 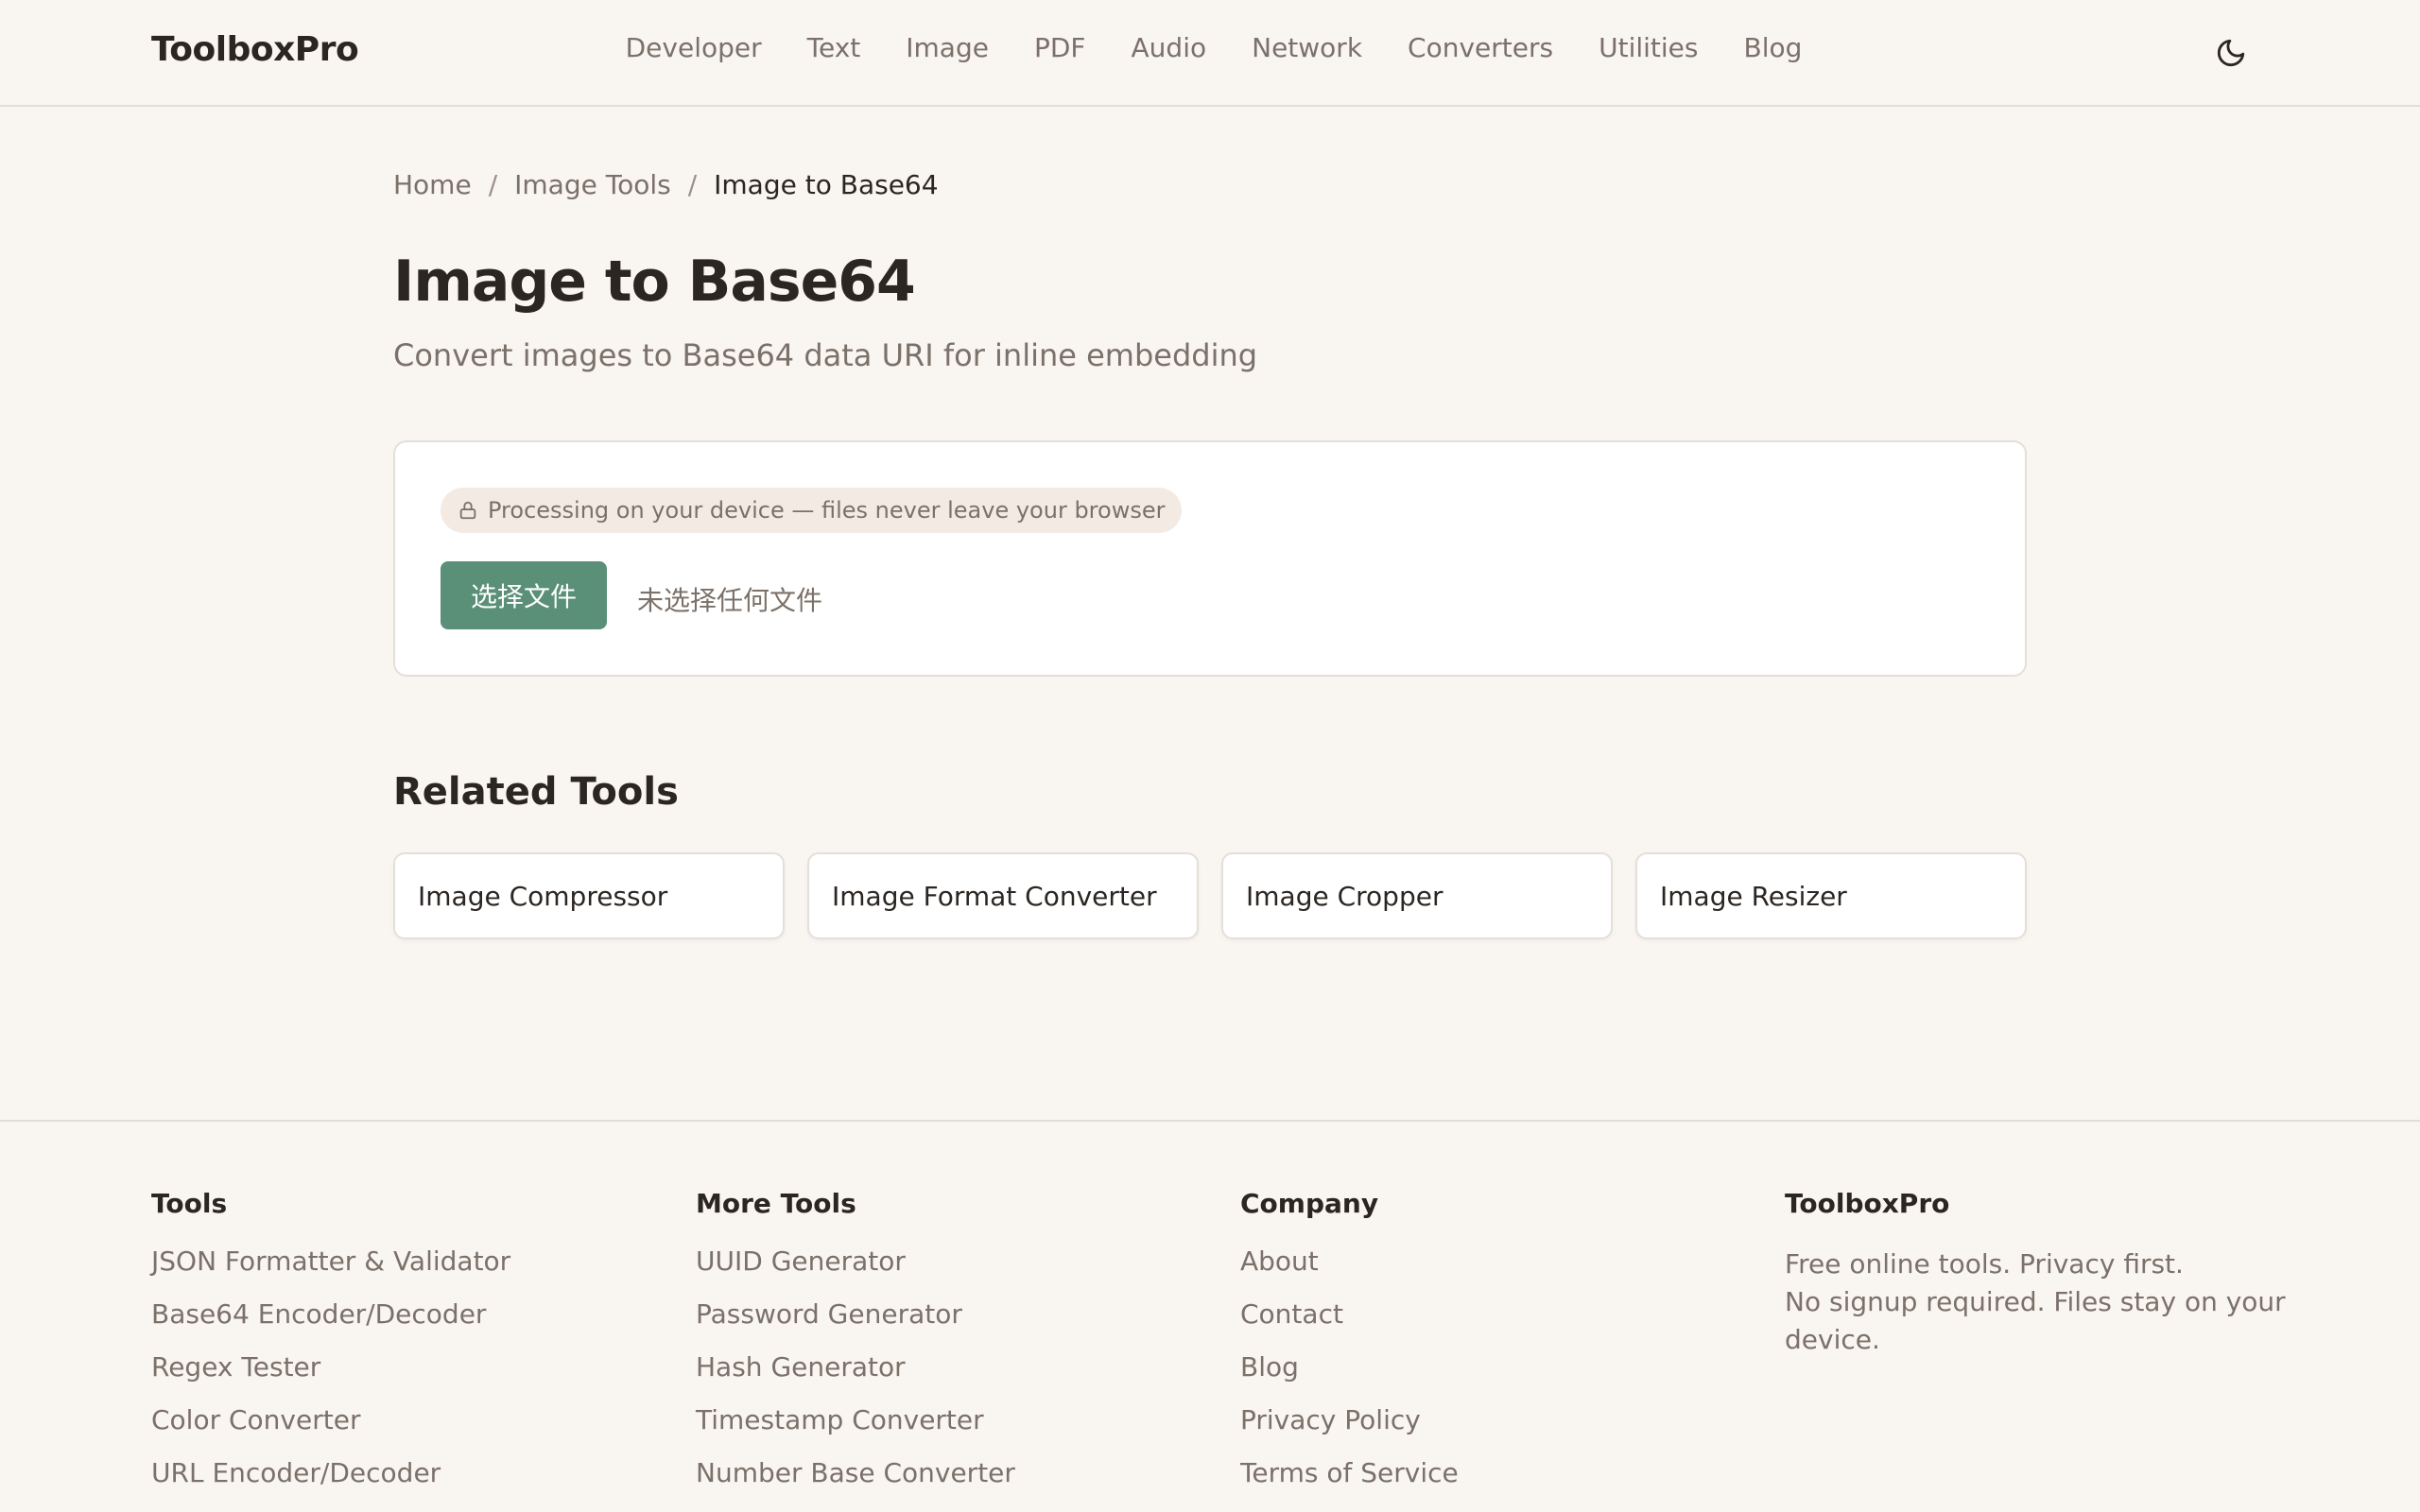 I want to click on nav-text: Text, so click(x=834, y=47).